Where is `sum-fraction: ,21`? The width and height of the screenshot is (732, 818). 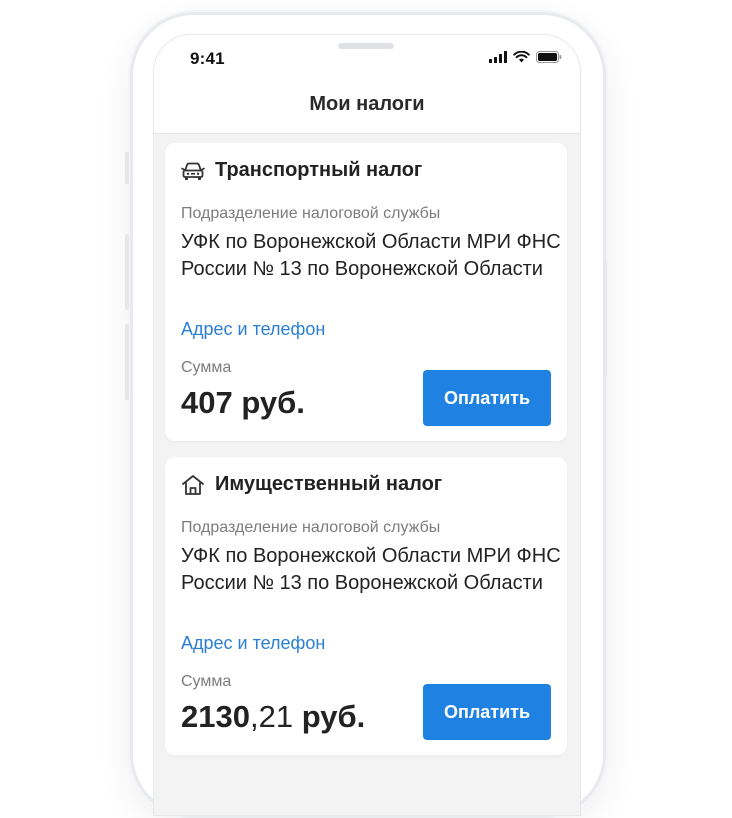
sum-fraction: ,21 is located at coordinates (271, 716).